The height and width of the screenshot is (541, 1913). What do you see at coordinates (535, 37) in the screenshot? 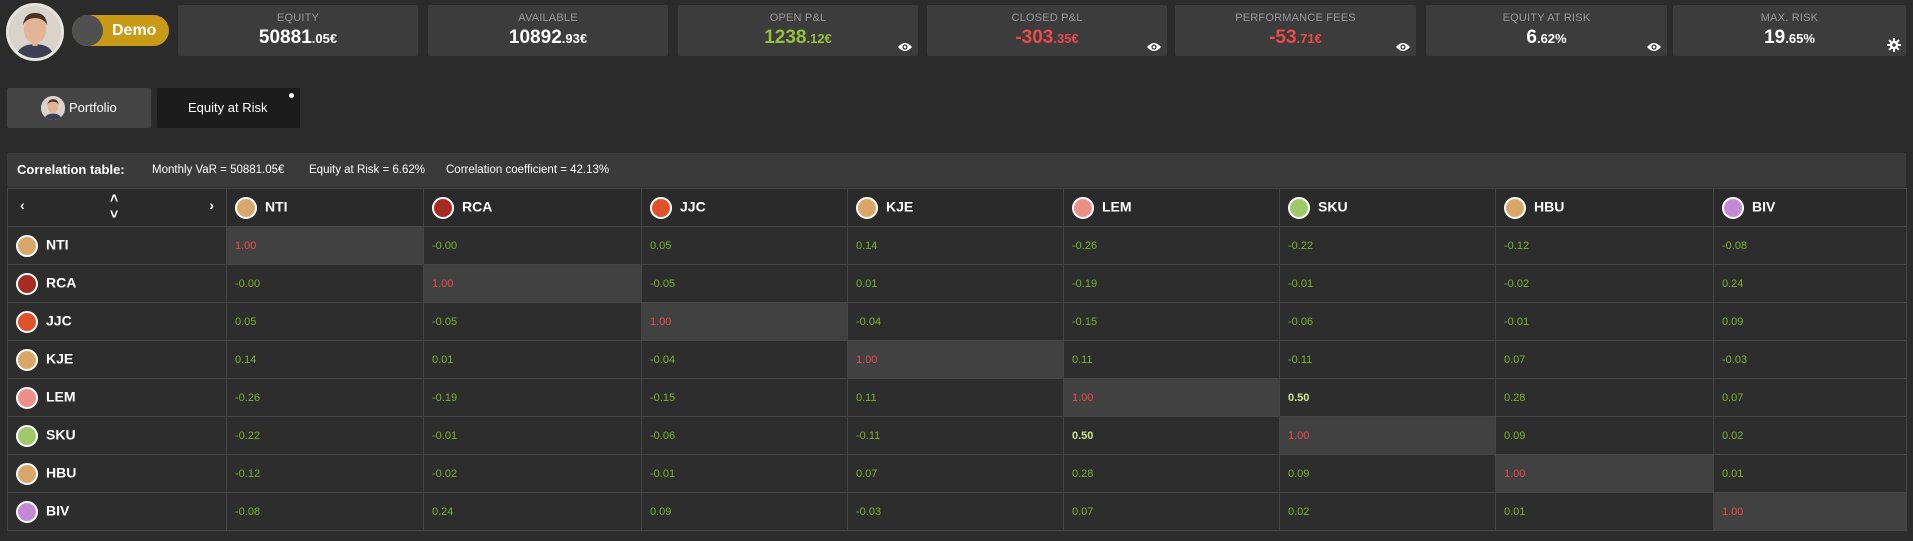
I see `stat-value-int: 10892` at bounding box center [535, 37].